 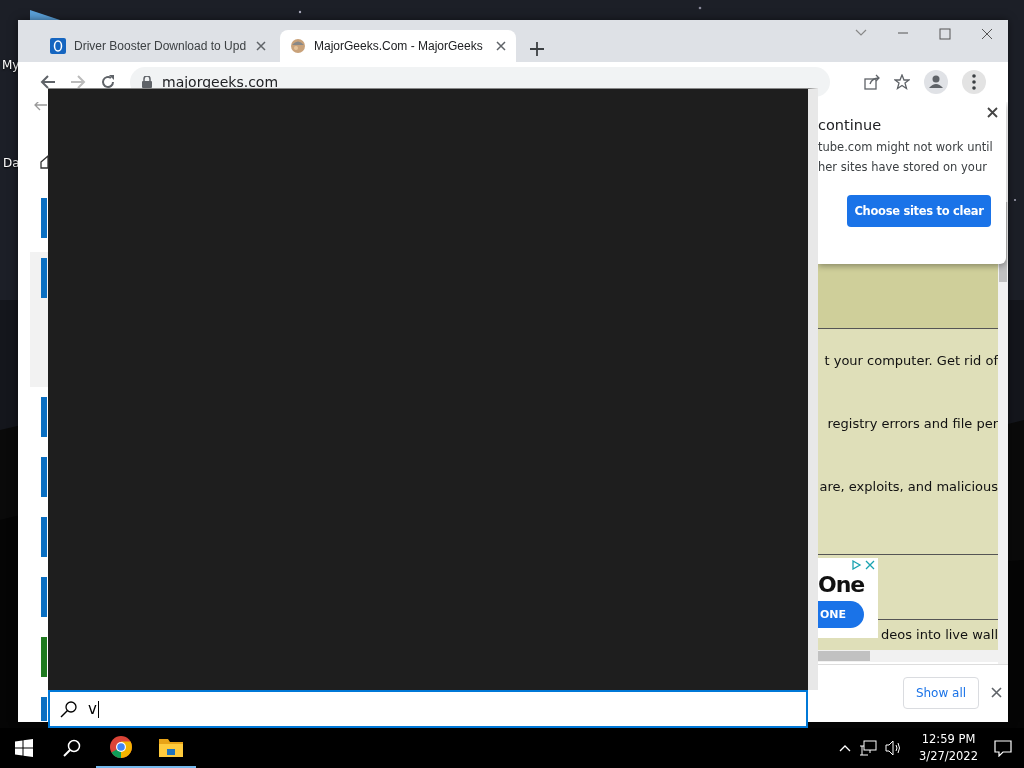 I want to click on browser-tab: Driver Booster Download to Upd, so click(x=158, y=46).